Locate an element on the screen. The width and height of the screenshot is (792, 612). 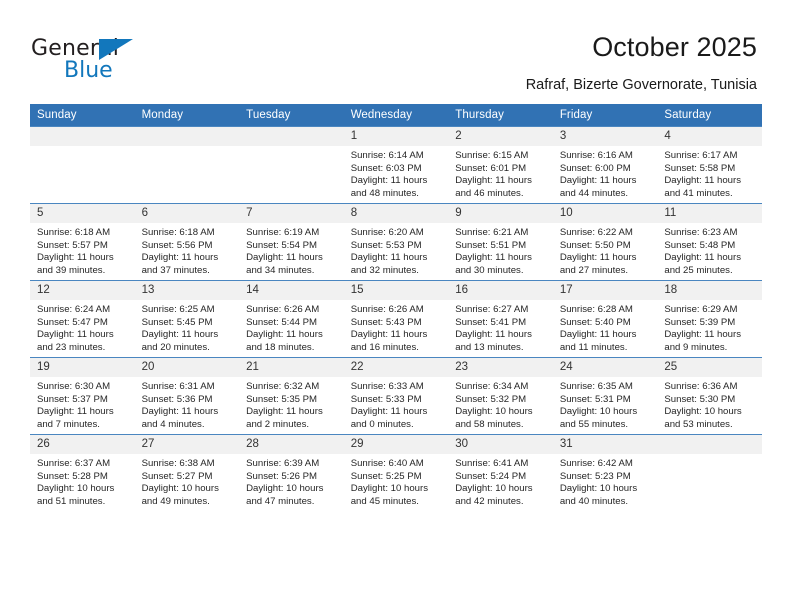
calendar-empty-cell is located at coordinates (291, 165).